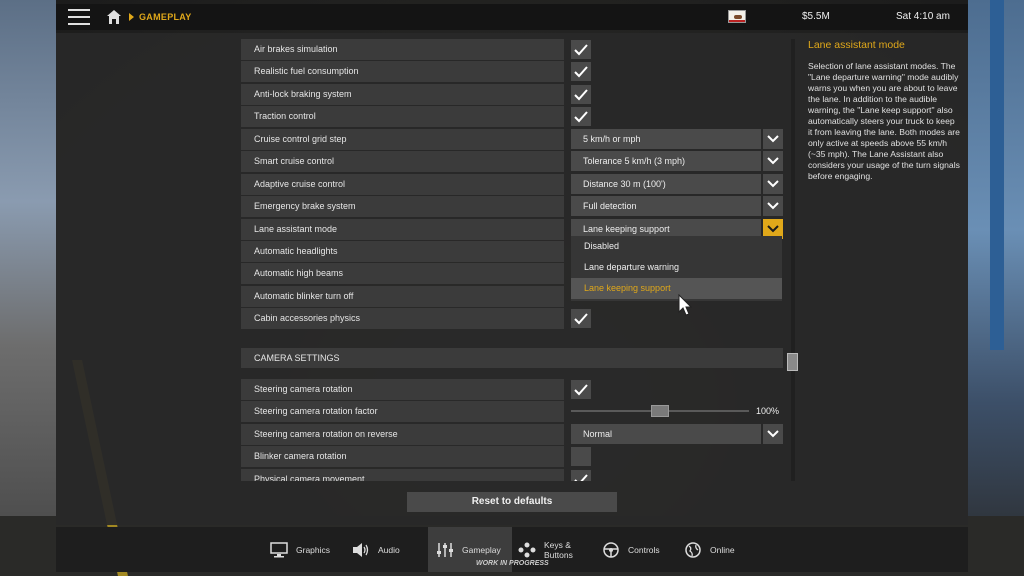  What do you see at coordinates (581, 456) in the screenshot?
I see `blinker-cam-checkbox` at bounding box center [581, 456].